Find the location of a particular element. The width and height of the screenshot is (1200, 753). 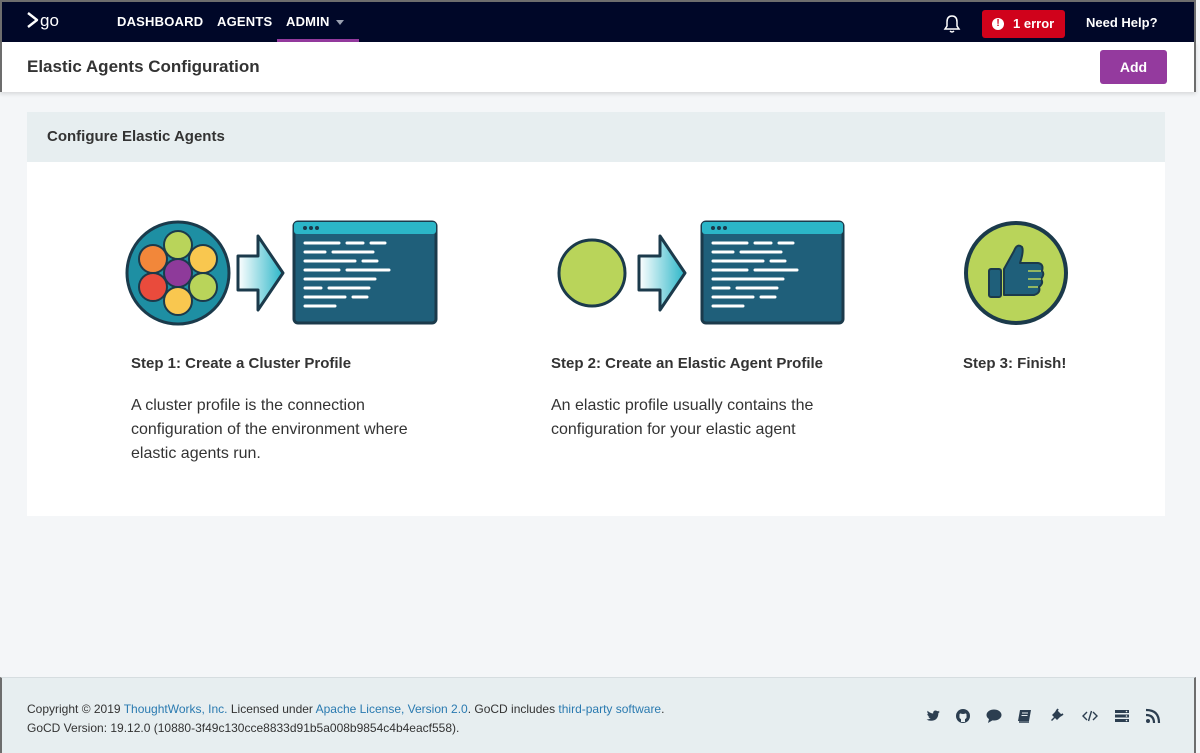

chevron-down-icon is located at coordinates (339, 23).